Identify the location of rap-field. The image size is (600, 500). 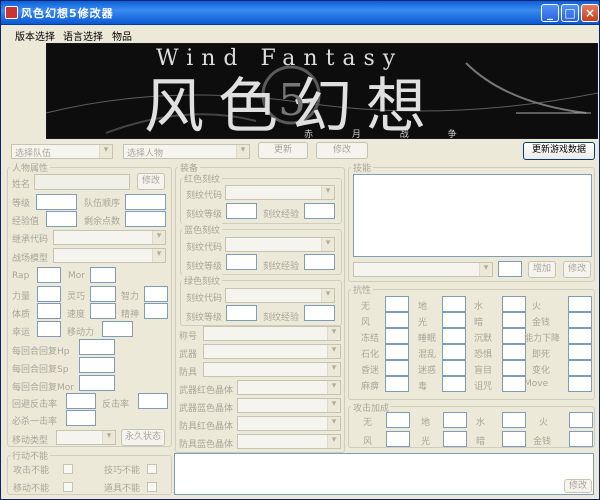
(49, 275).